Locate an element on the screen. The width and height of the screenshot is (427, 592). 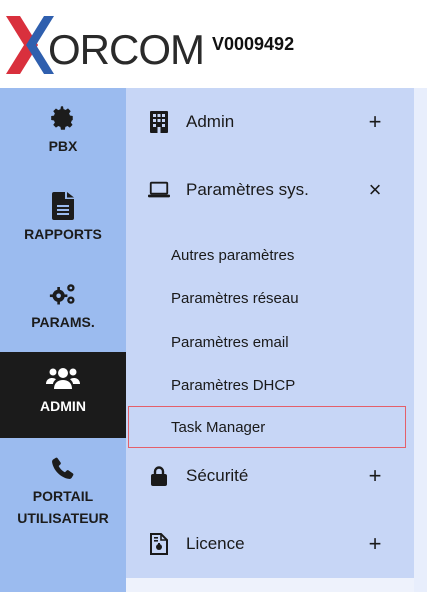
menu-section-parametres-sys: Paramètres sys. × is located at coordinates (270, 190).